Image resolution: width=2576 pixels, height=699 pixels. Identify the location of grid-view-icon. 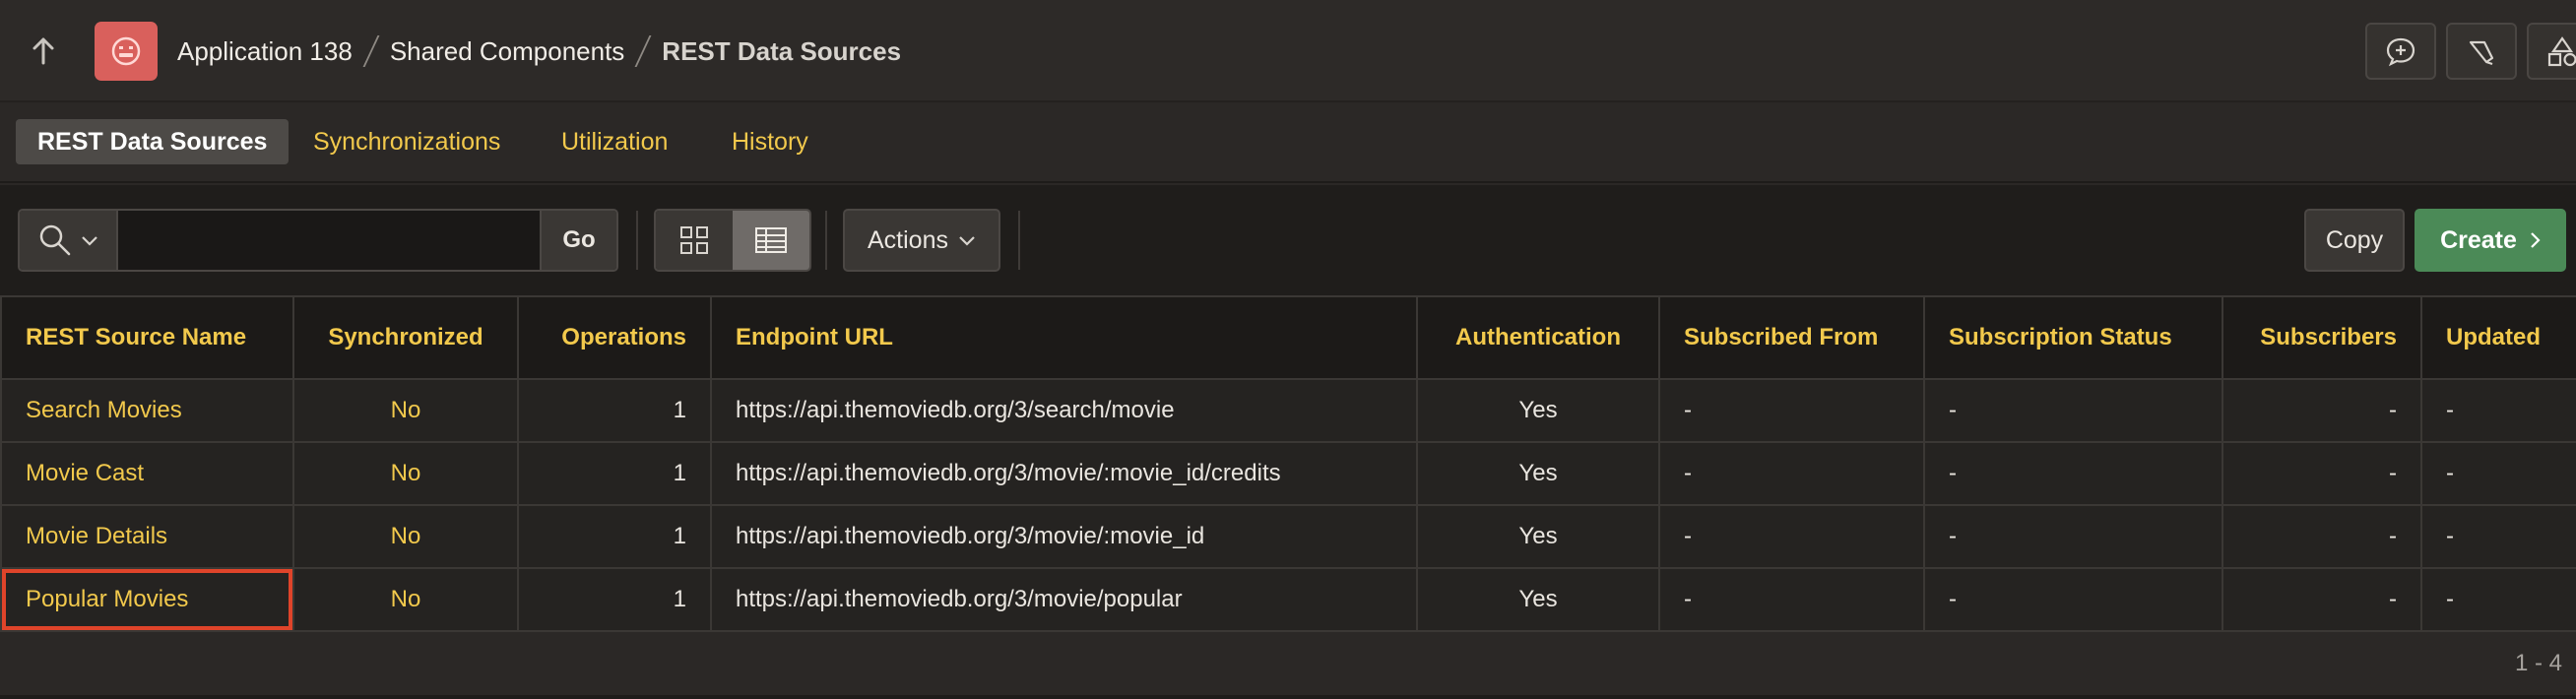
(694, 240).